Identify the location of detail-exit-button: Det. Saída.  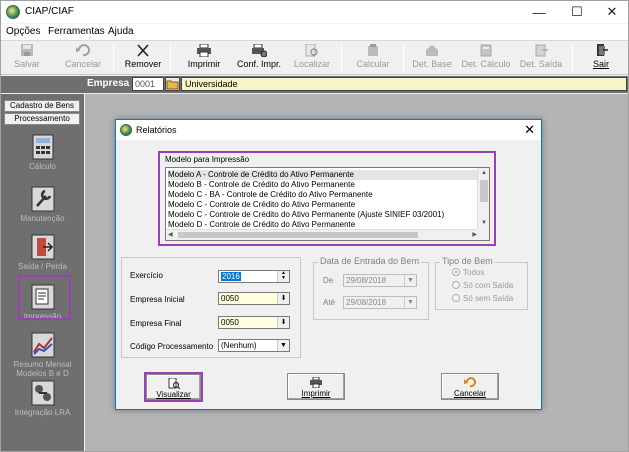
(541, 58).